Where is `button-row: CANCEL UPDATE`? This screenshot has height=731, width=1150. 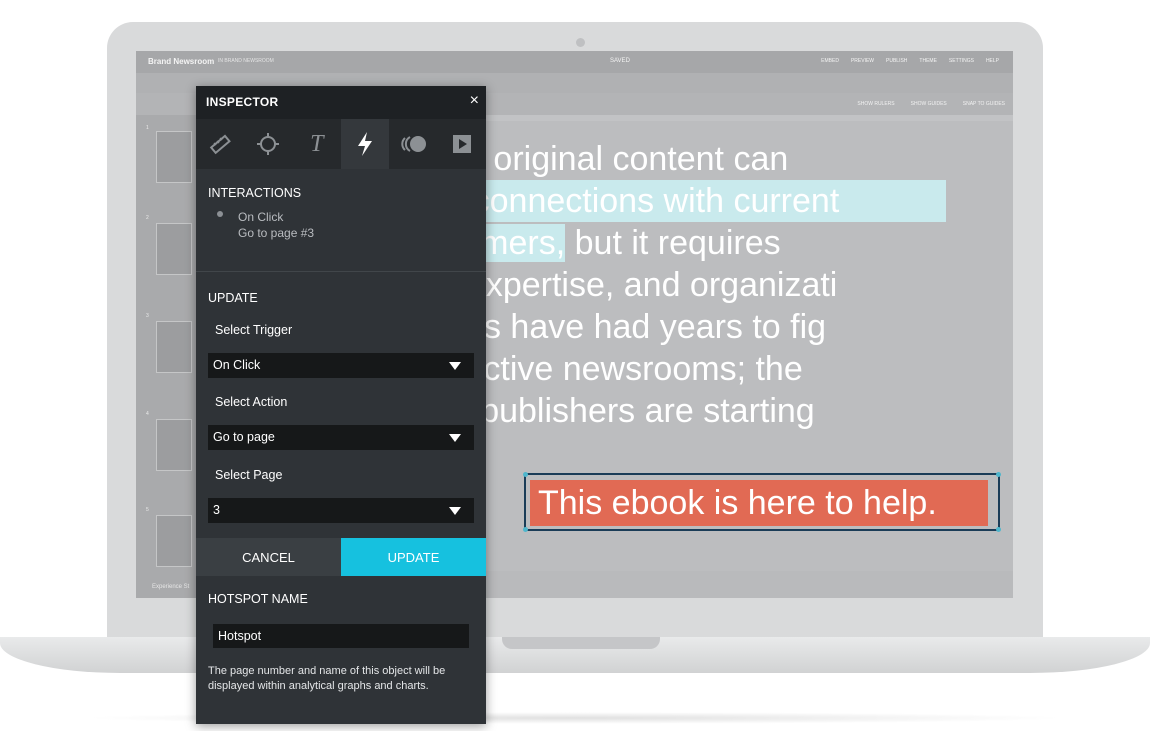
button-row: CANCEL UPDATE is located at coordinates (341, 557).